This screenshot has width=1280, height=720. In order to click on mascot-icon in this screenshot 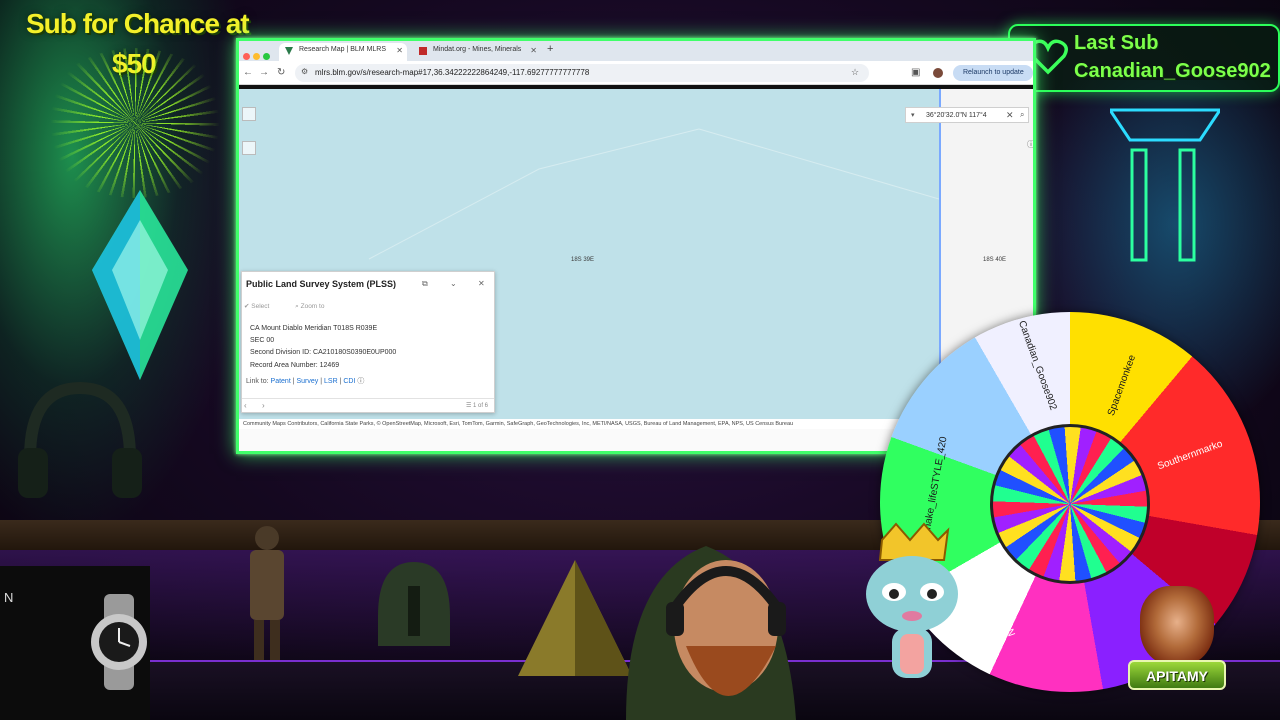, I will do `click(912, 600)`.